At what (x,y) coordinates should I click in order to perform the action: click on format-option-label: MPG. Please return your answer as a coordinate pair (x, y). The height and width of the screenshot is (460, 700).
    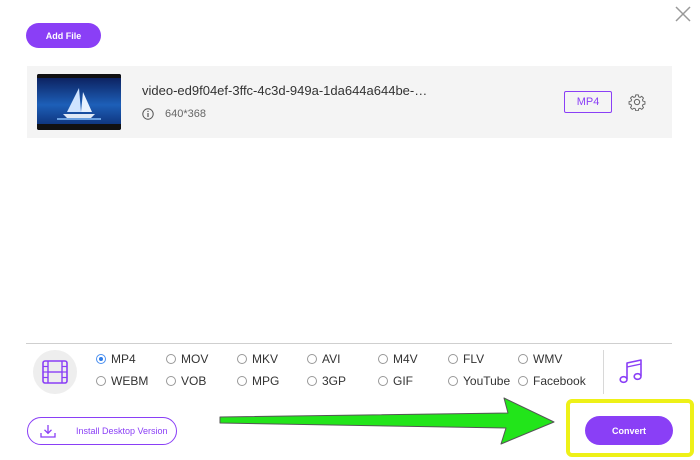
    Looking at the image, I should click on (266, 381).